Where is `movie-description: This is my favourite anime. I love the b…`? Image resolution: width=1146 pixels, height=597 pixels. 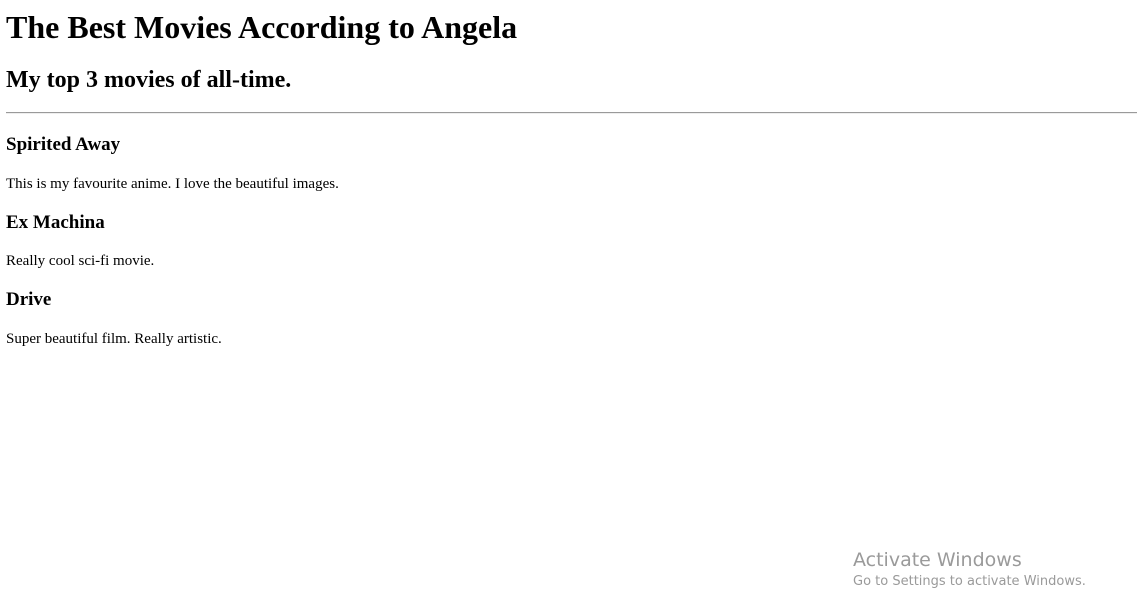 movie-description: This is my favourite anime. I love the b… is located at coordinates (172, 184).